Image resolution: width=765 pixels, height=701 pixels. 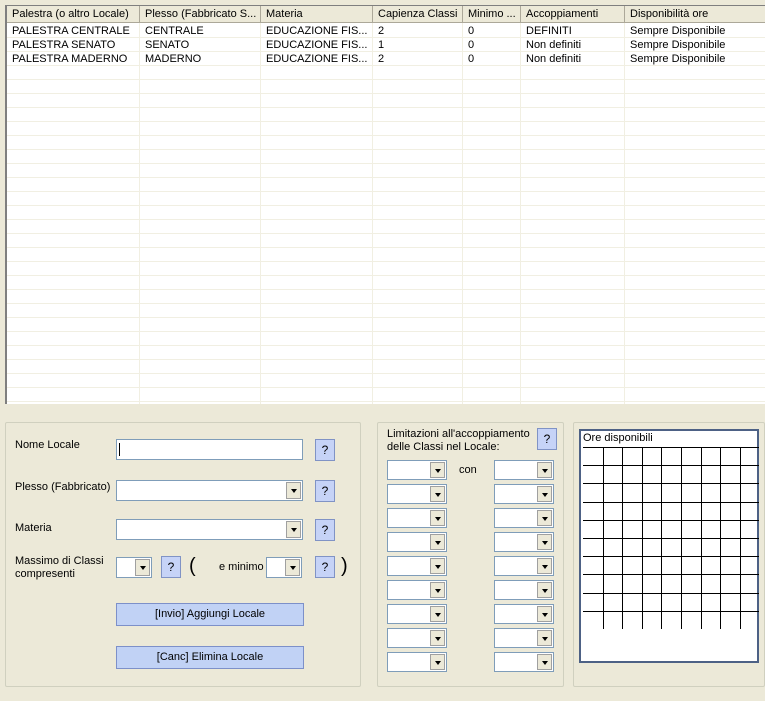 What do you see at coordinates (325, 450) in the screenshot?
I see `nome-locale-help-button: ?` at bounding box center [325, 450].